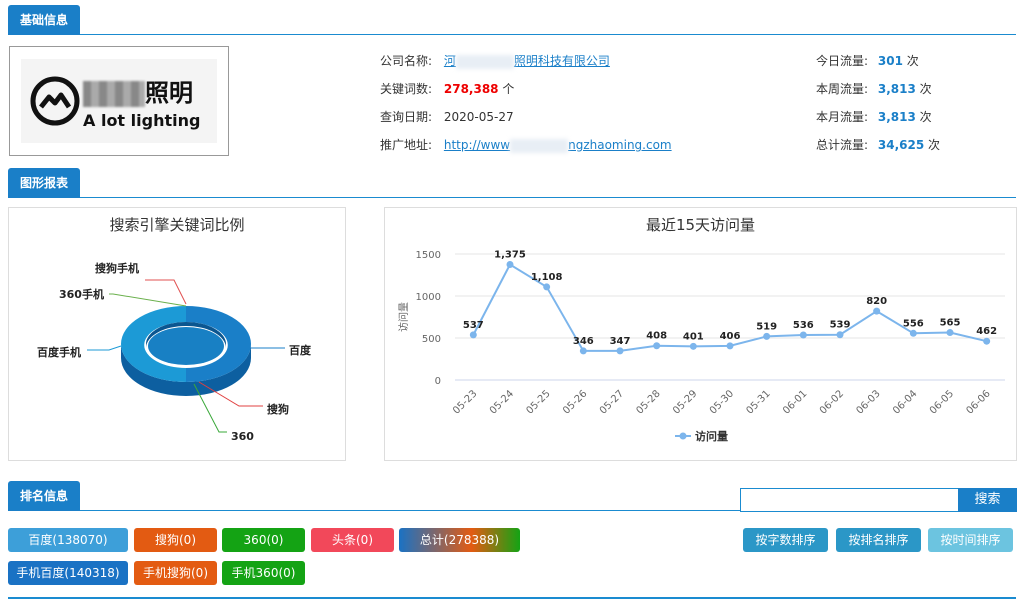  I want to click on data-label: 406, so click(730, 336).